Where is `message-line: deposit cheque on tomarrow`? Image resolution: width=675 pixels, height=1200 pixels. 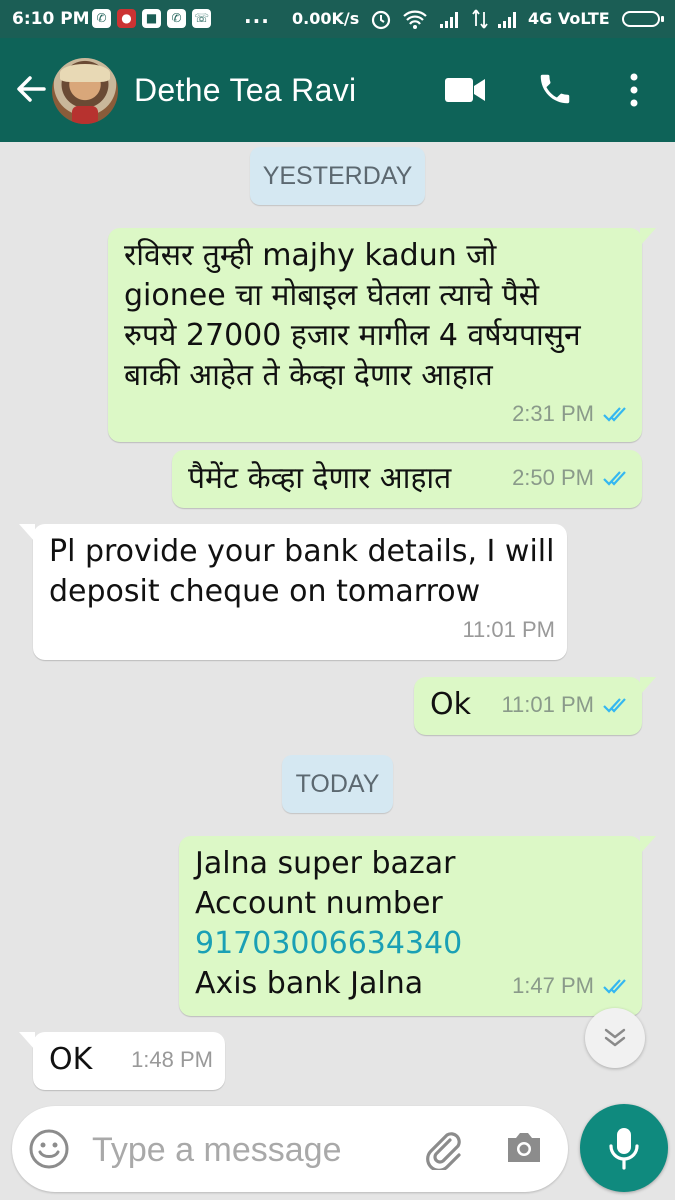 message-line: deposit cheque on tomarrow is located at coordinates (265, 591).